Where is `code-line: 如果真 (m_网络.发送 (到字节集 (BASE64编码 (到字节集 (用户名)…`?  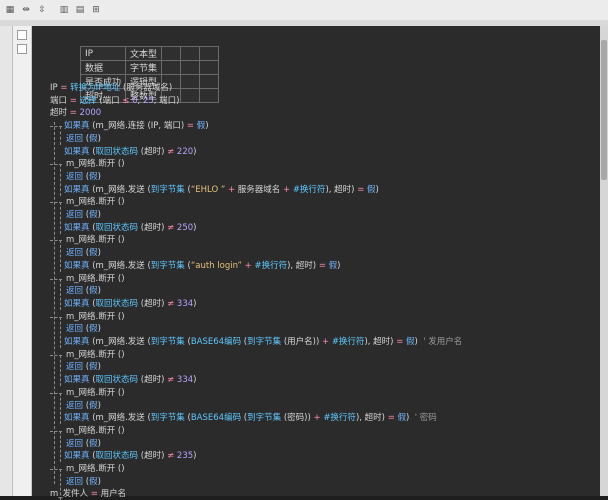 code-line: 如果真 (m_网络.发送 (到字节集 (BASE64编码 (到字节集 (用户名)… is located at coordinates (263, 342).